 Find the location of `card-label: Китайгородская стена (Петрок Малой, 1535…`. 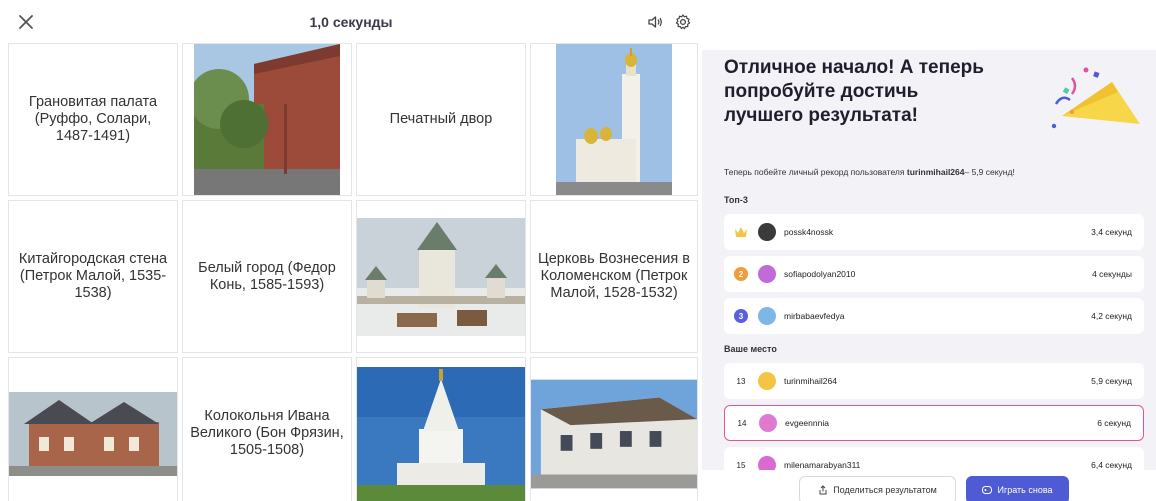

card-label: Китайгородская стена (Петрок Малой, 1535… is located at coordinates (93, 276).